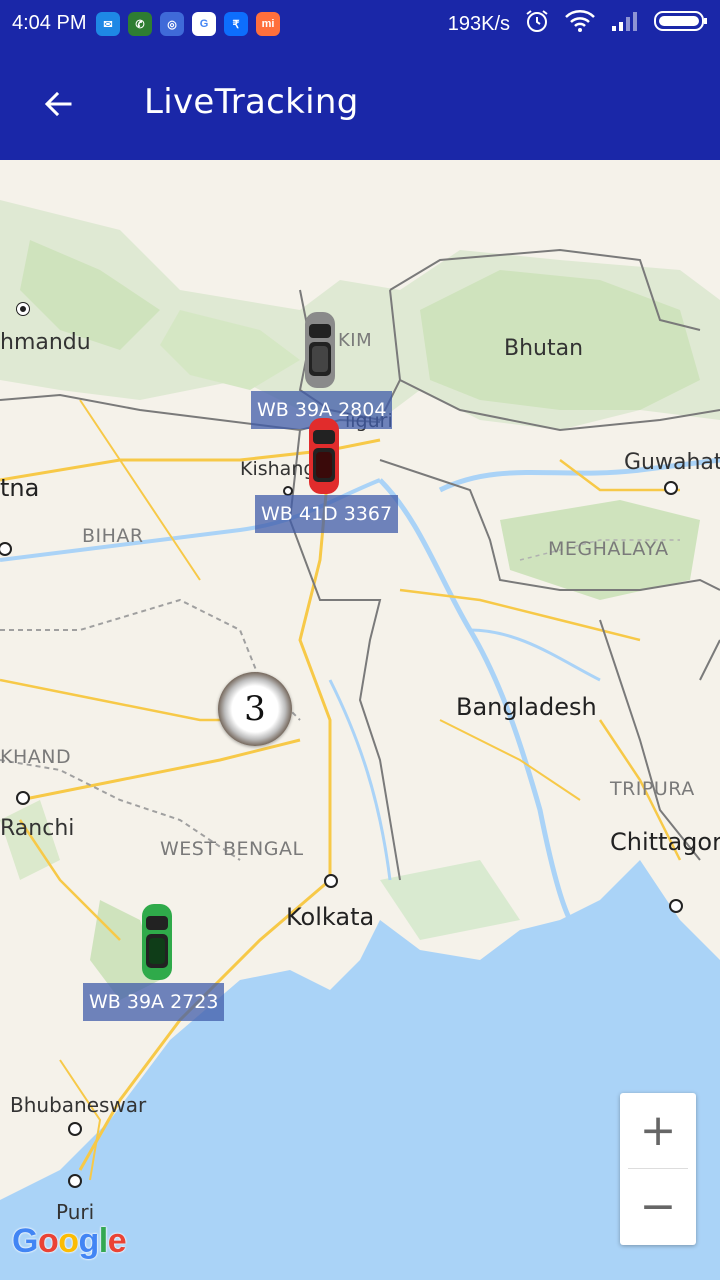  Describe the element at coordinates (327, 514) in the screenshot. I see `vehicle-plate-label: WB 41D 3367` at that location.